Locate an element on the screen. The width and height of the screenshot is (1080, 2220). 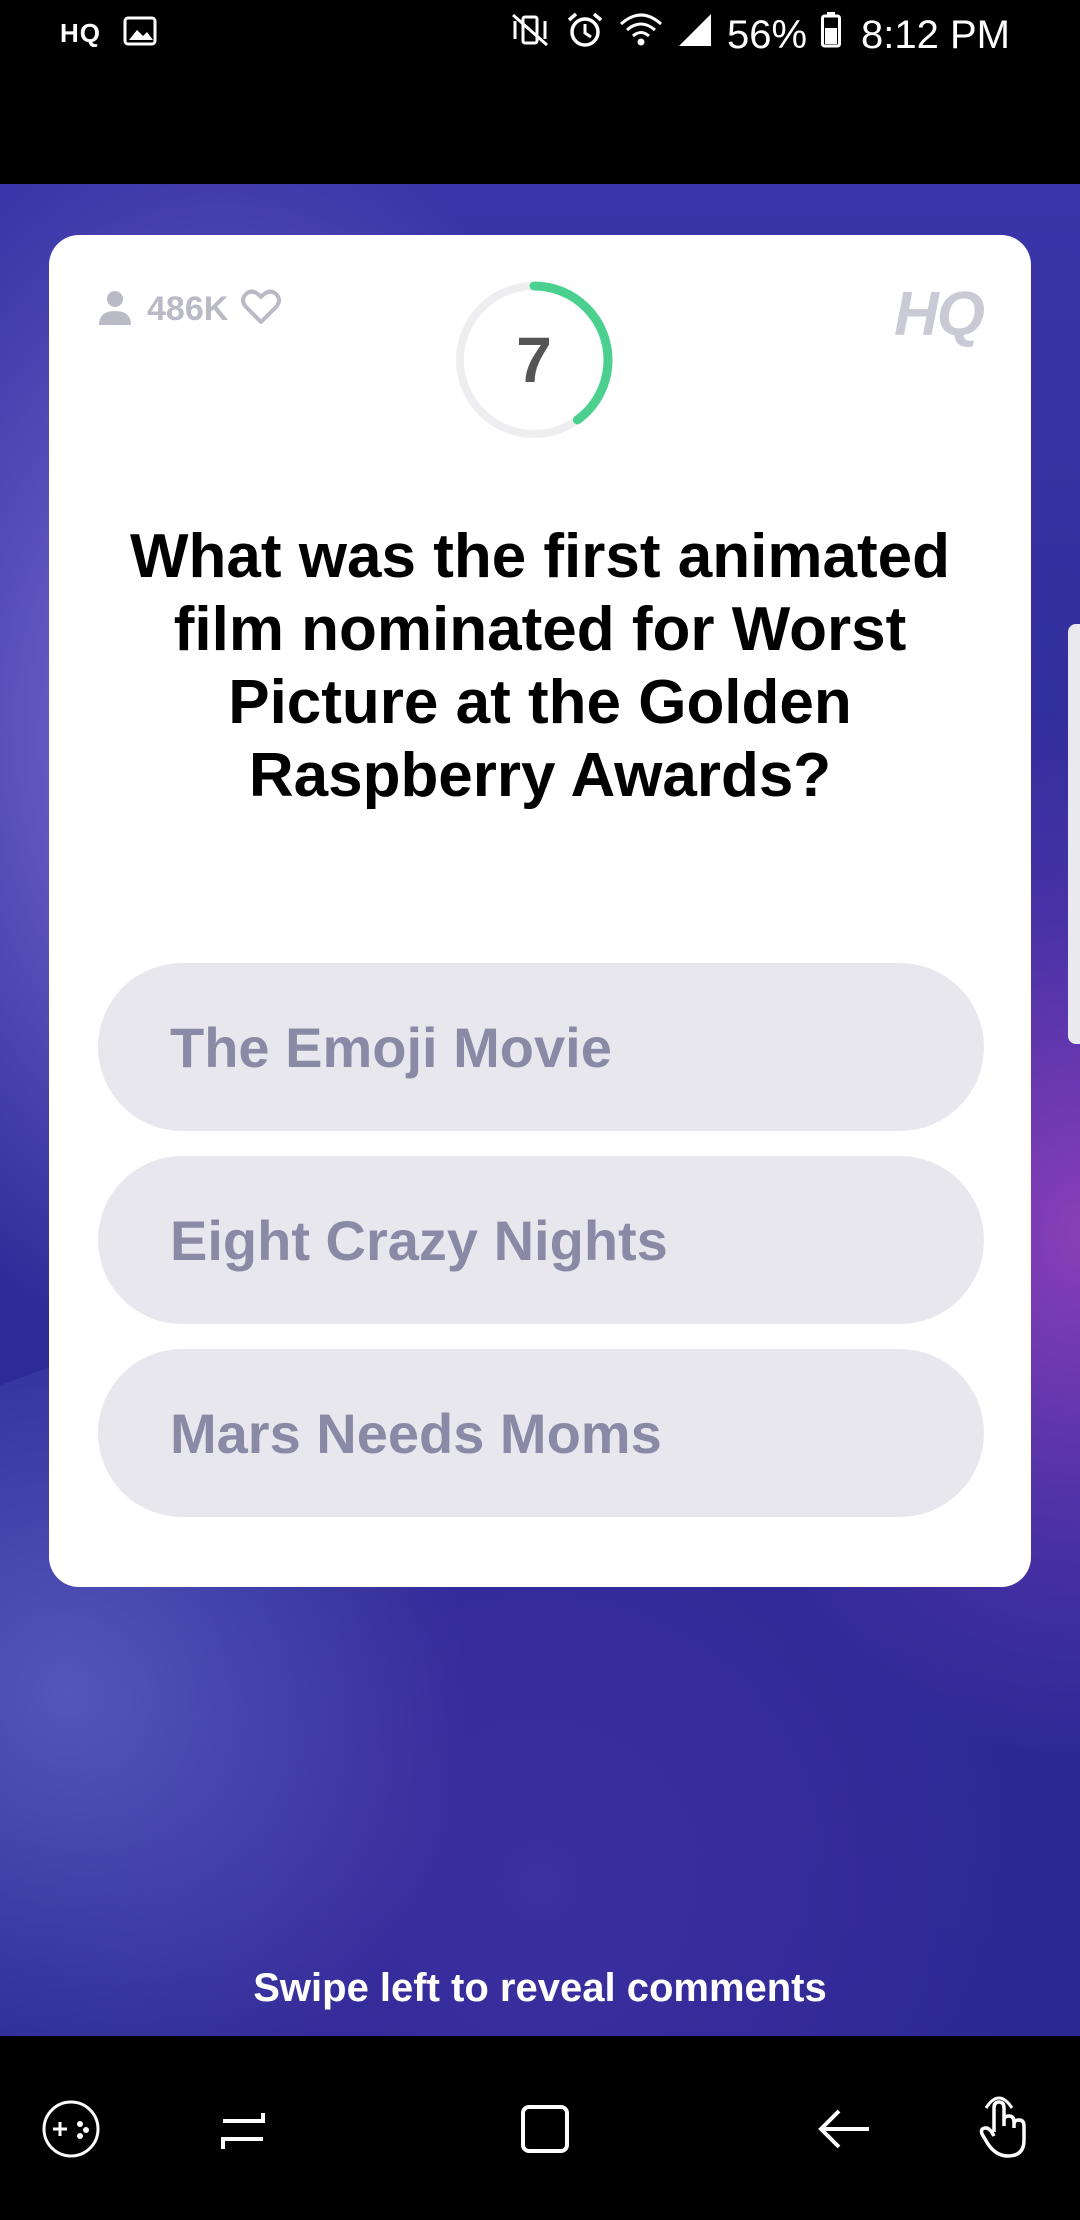
answer-option-2: Eight Crazy Nights is located at coordinates (541, 1240).